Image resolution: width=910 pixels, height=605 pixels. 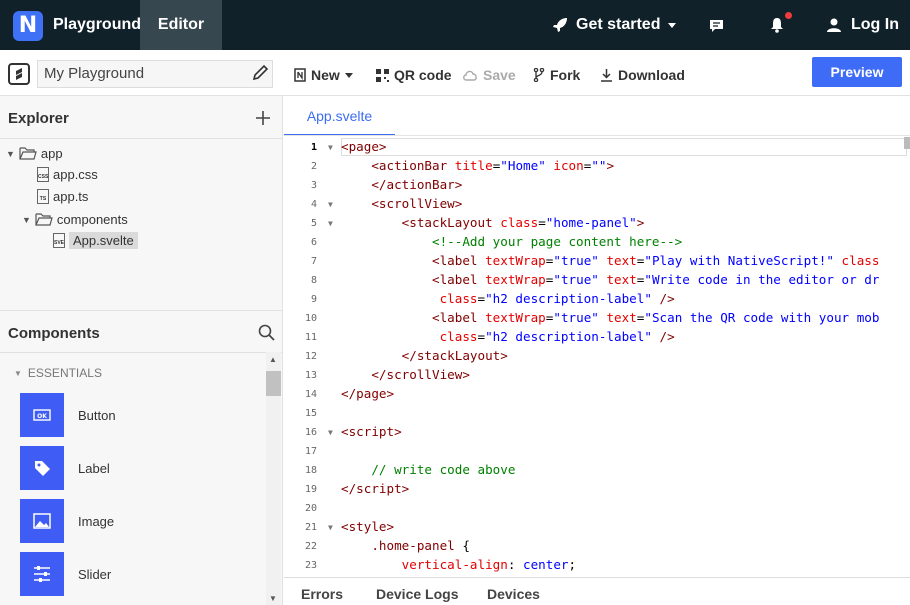 What do you see at coordinates (862, 25) in the screenshot?
I see `login-button: Log In` at bounding box center [862, 25].